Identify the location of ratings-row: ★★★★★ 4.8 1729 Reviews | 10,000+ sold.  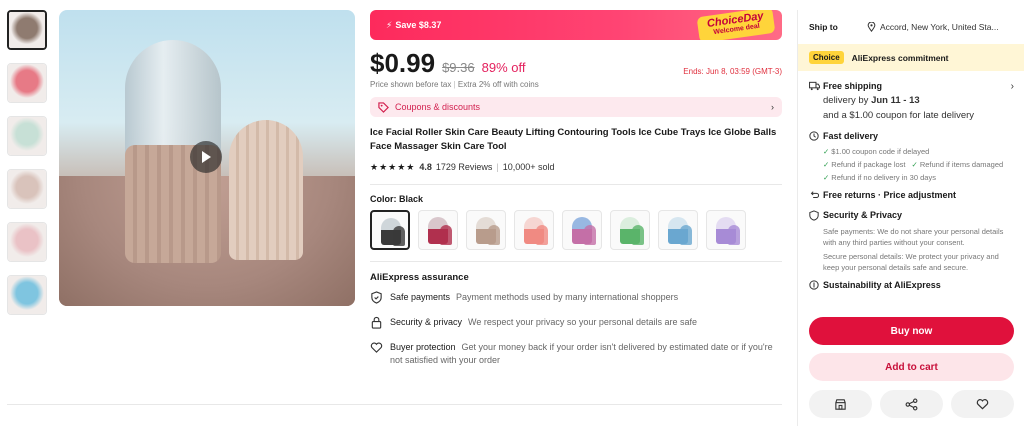
(576, 167).